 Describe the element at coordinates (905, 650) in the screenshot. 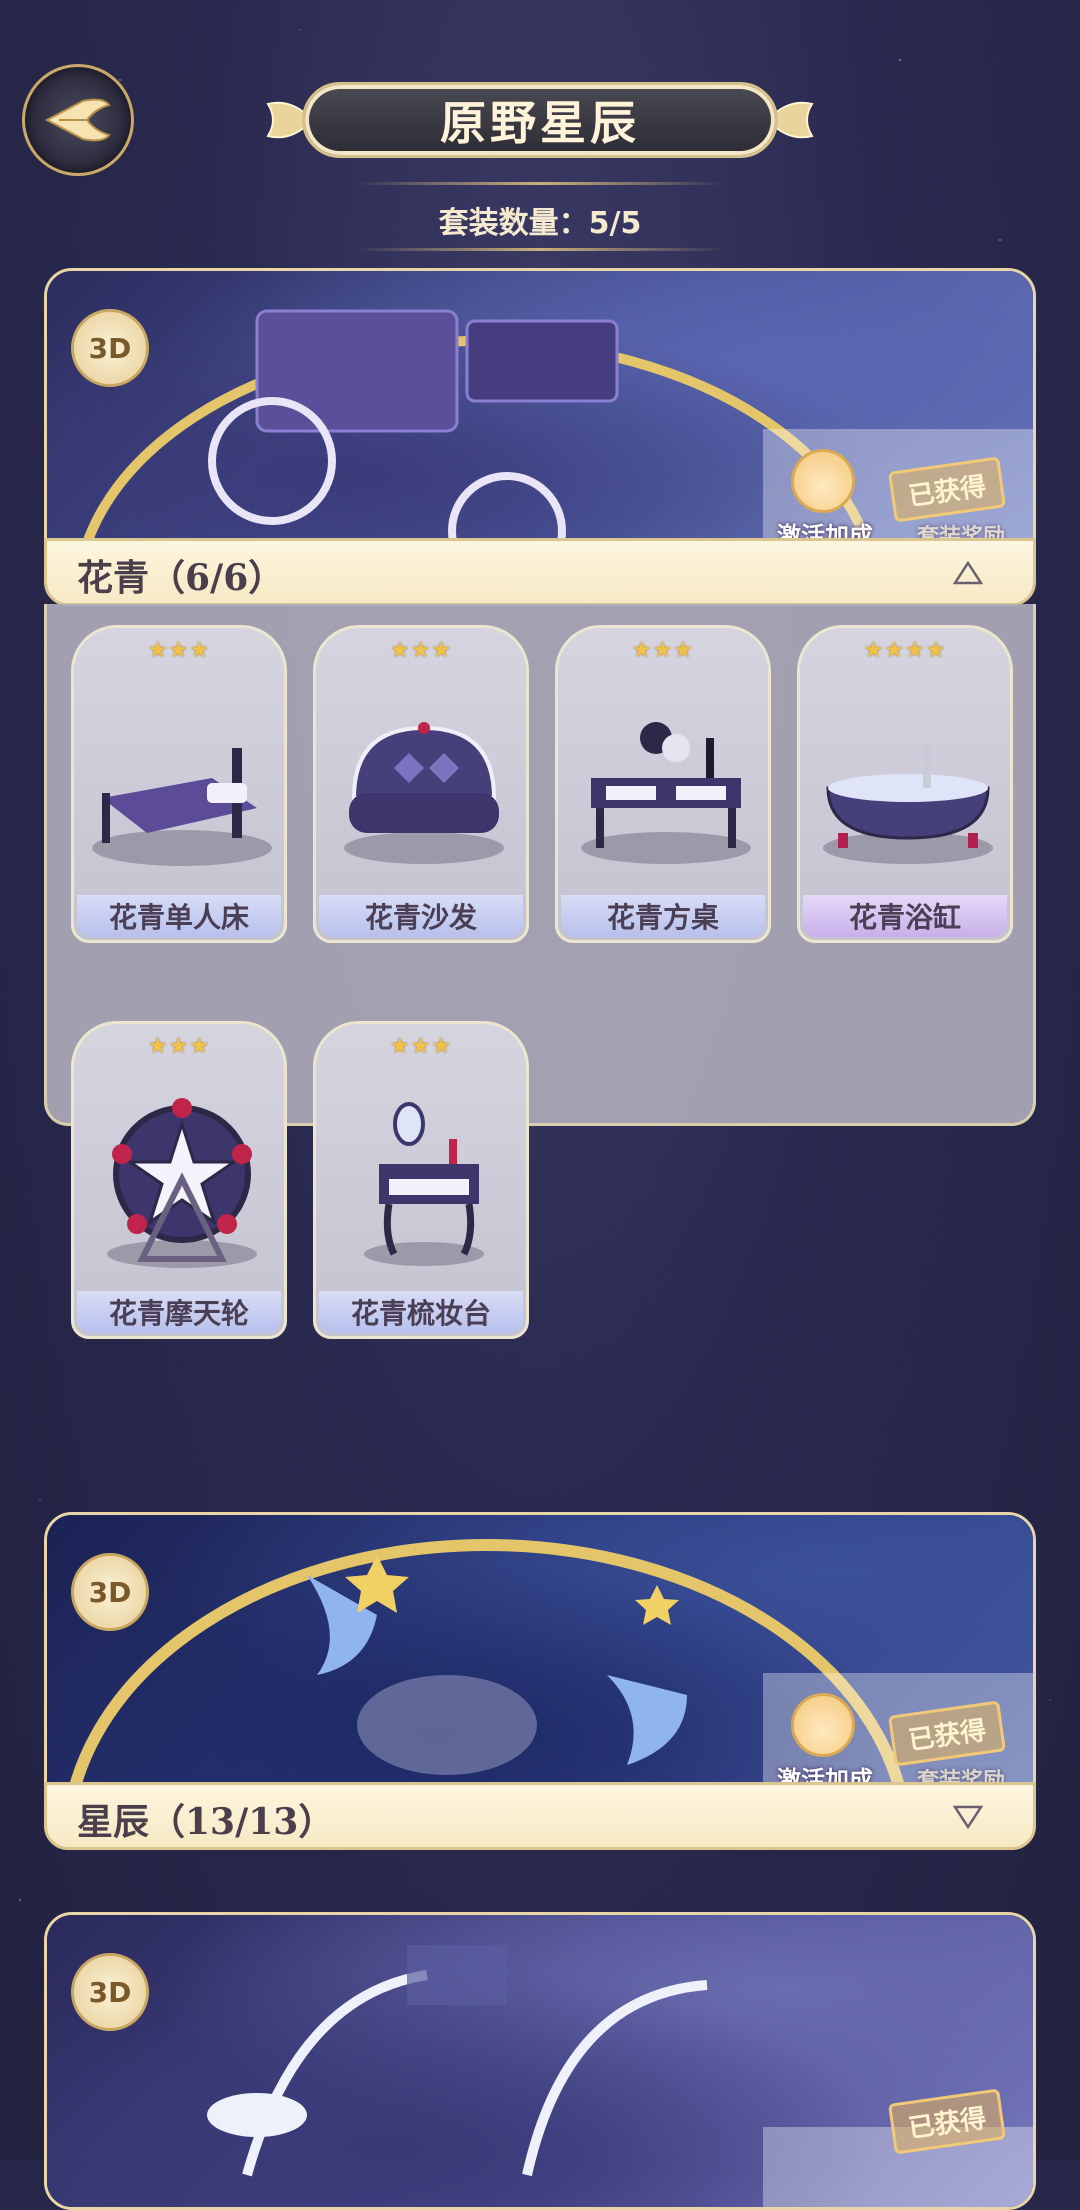

I see `rarity-stars: ★★★★` at that location.